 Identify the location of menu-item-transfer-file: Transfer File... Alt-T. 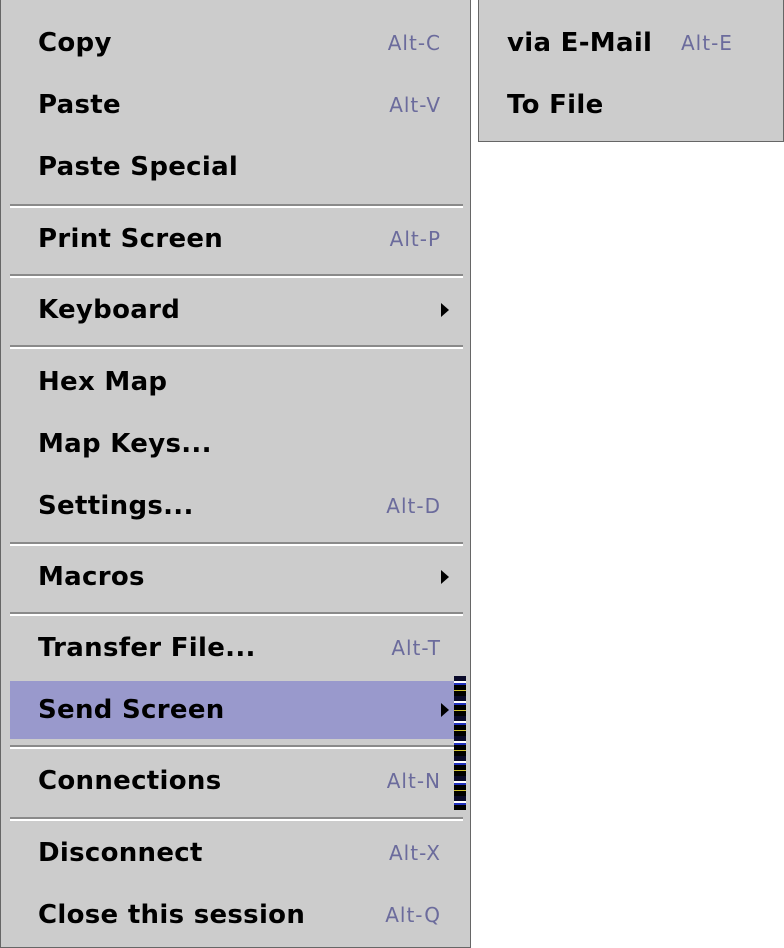
(236, 648).